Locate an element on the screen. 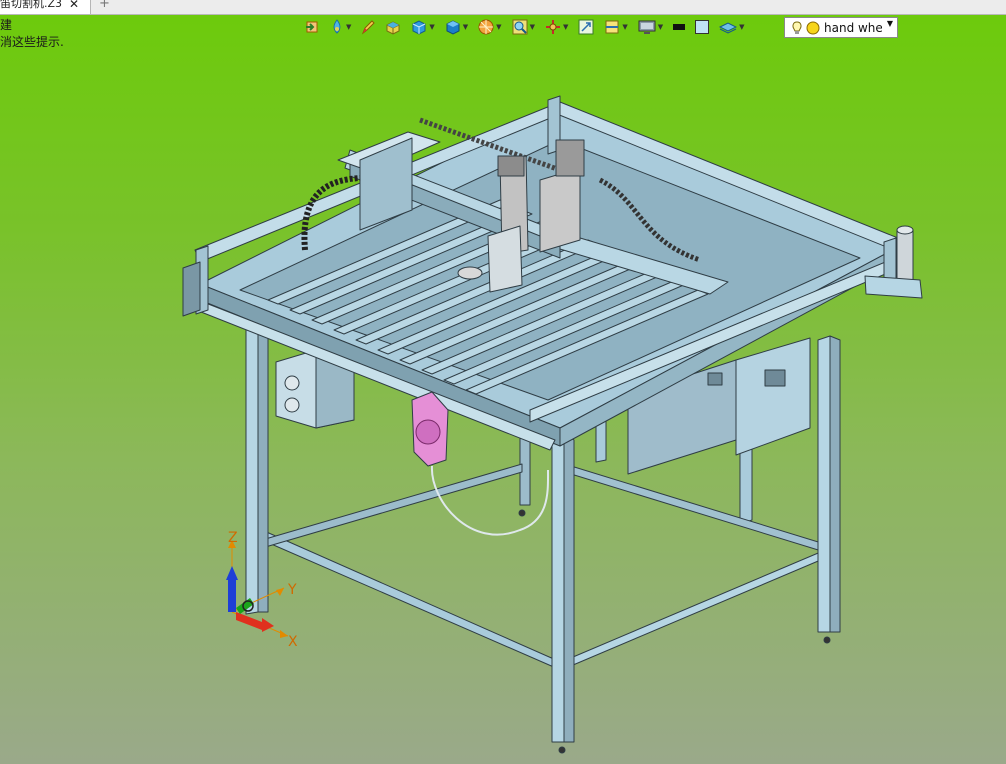 The width and height of the screenshot is (1006, 764). lower-right-rail is located at coordinates (698, 608).